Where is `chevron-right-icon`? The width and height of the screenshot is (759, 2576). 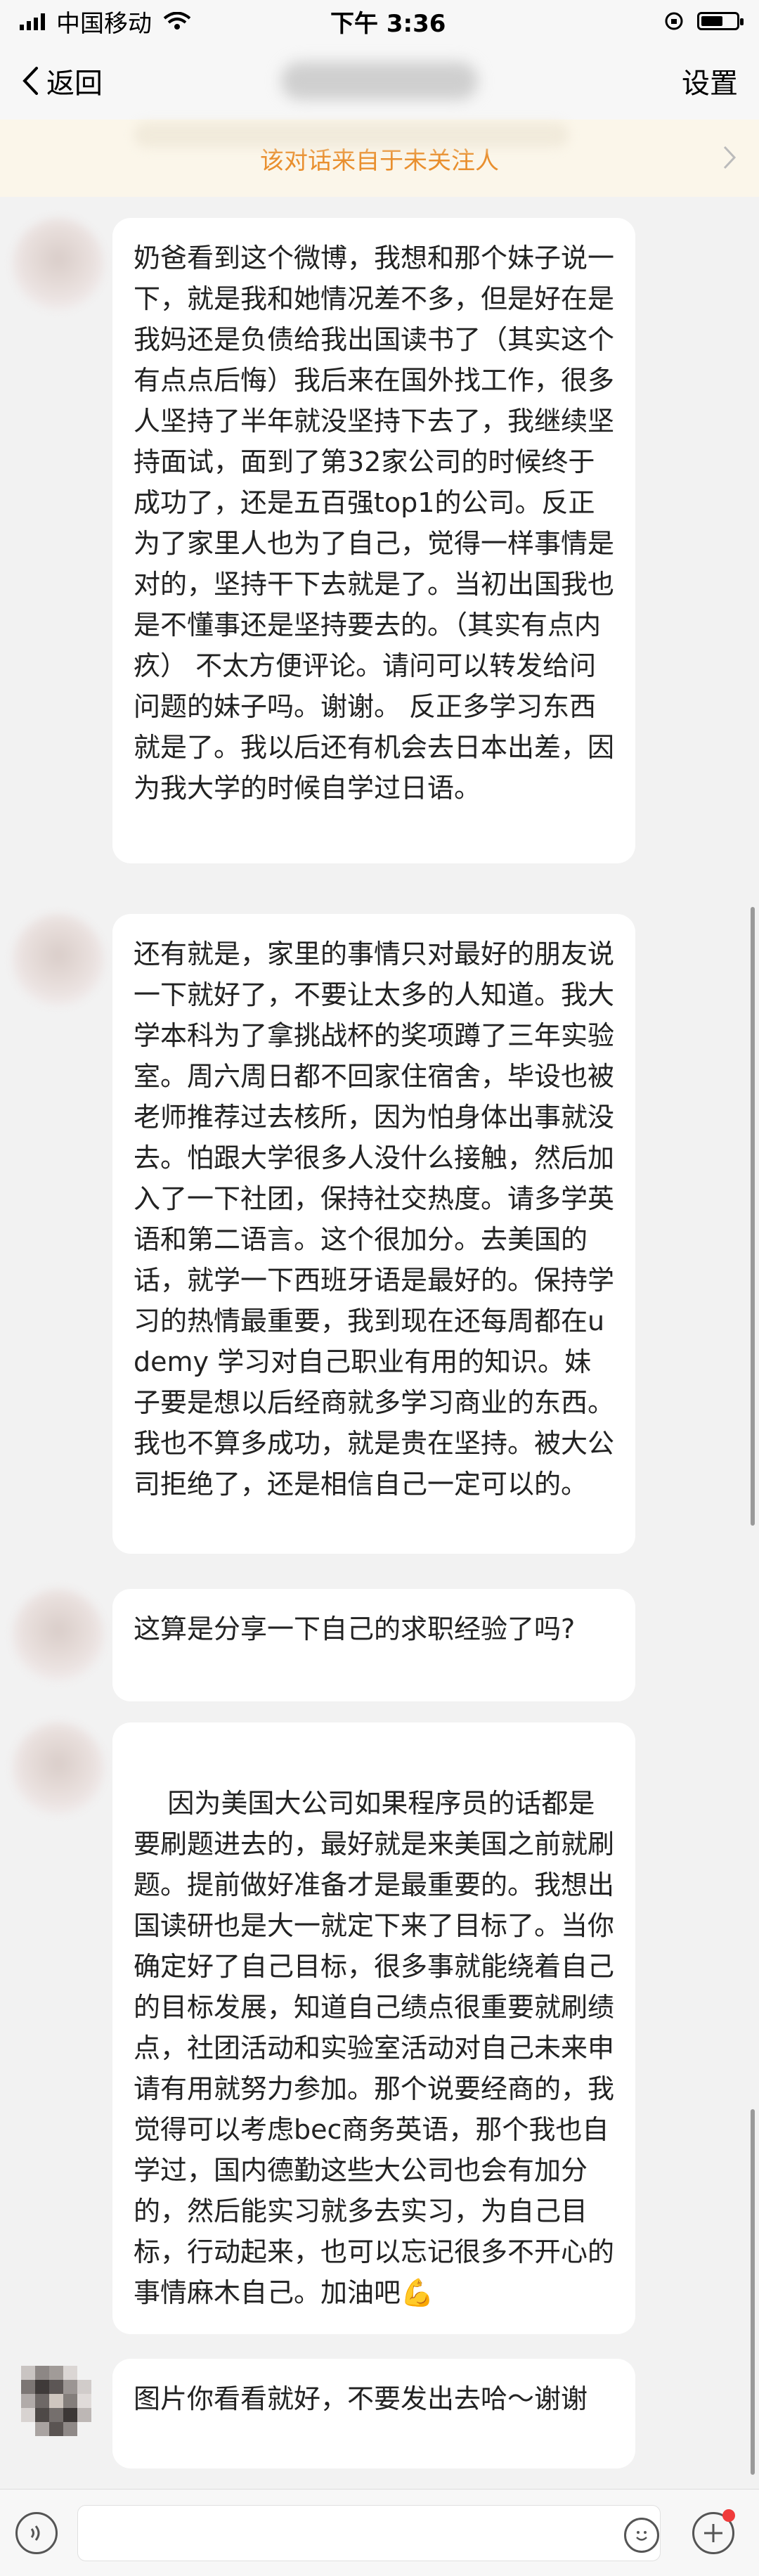
chevron-right-icon is located at coordinates (730, 157).